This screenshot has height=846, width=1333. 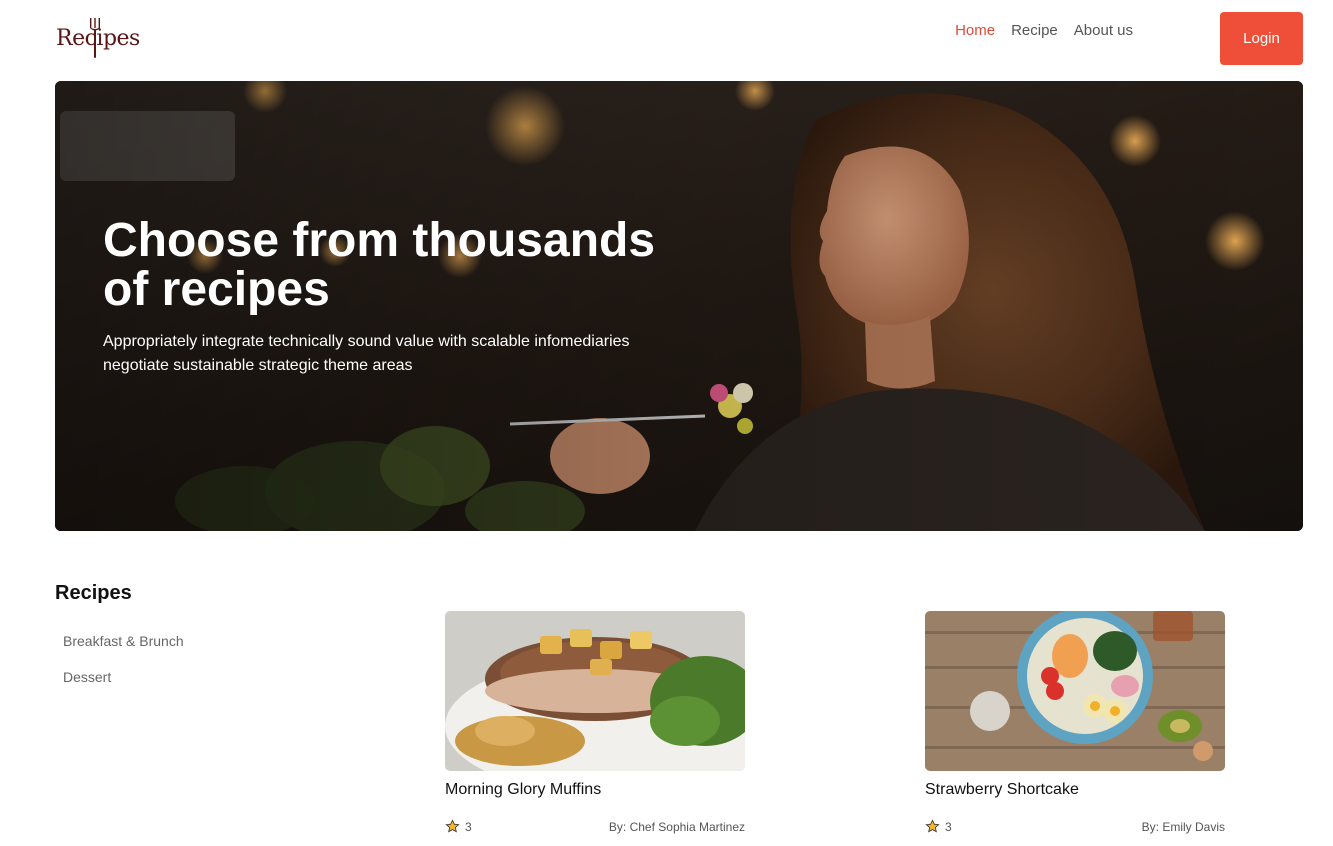 What do you see at coordinates (1261, 38) in the screenshot?
I see `login-button: Login` at bounding box center [1261, 38].